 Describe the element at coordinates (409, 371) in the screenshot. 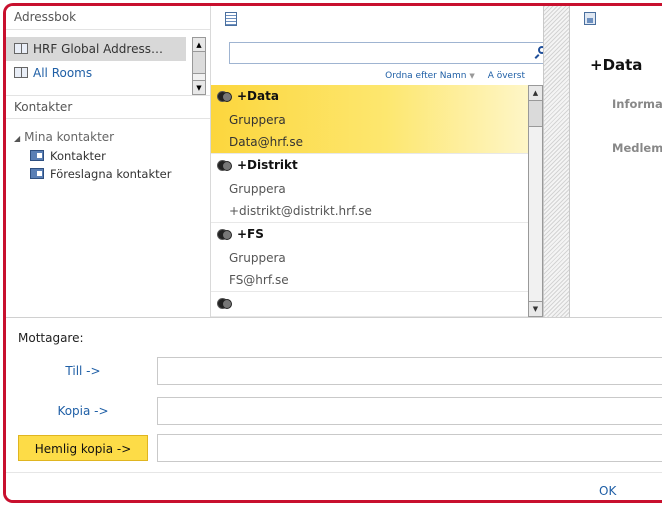

I see `to-field` at that location.